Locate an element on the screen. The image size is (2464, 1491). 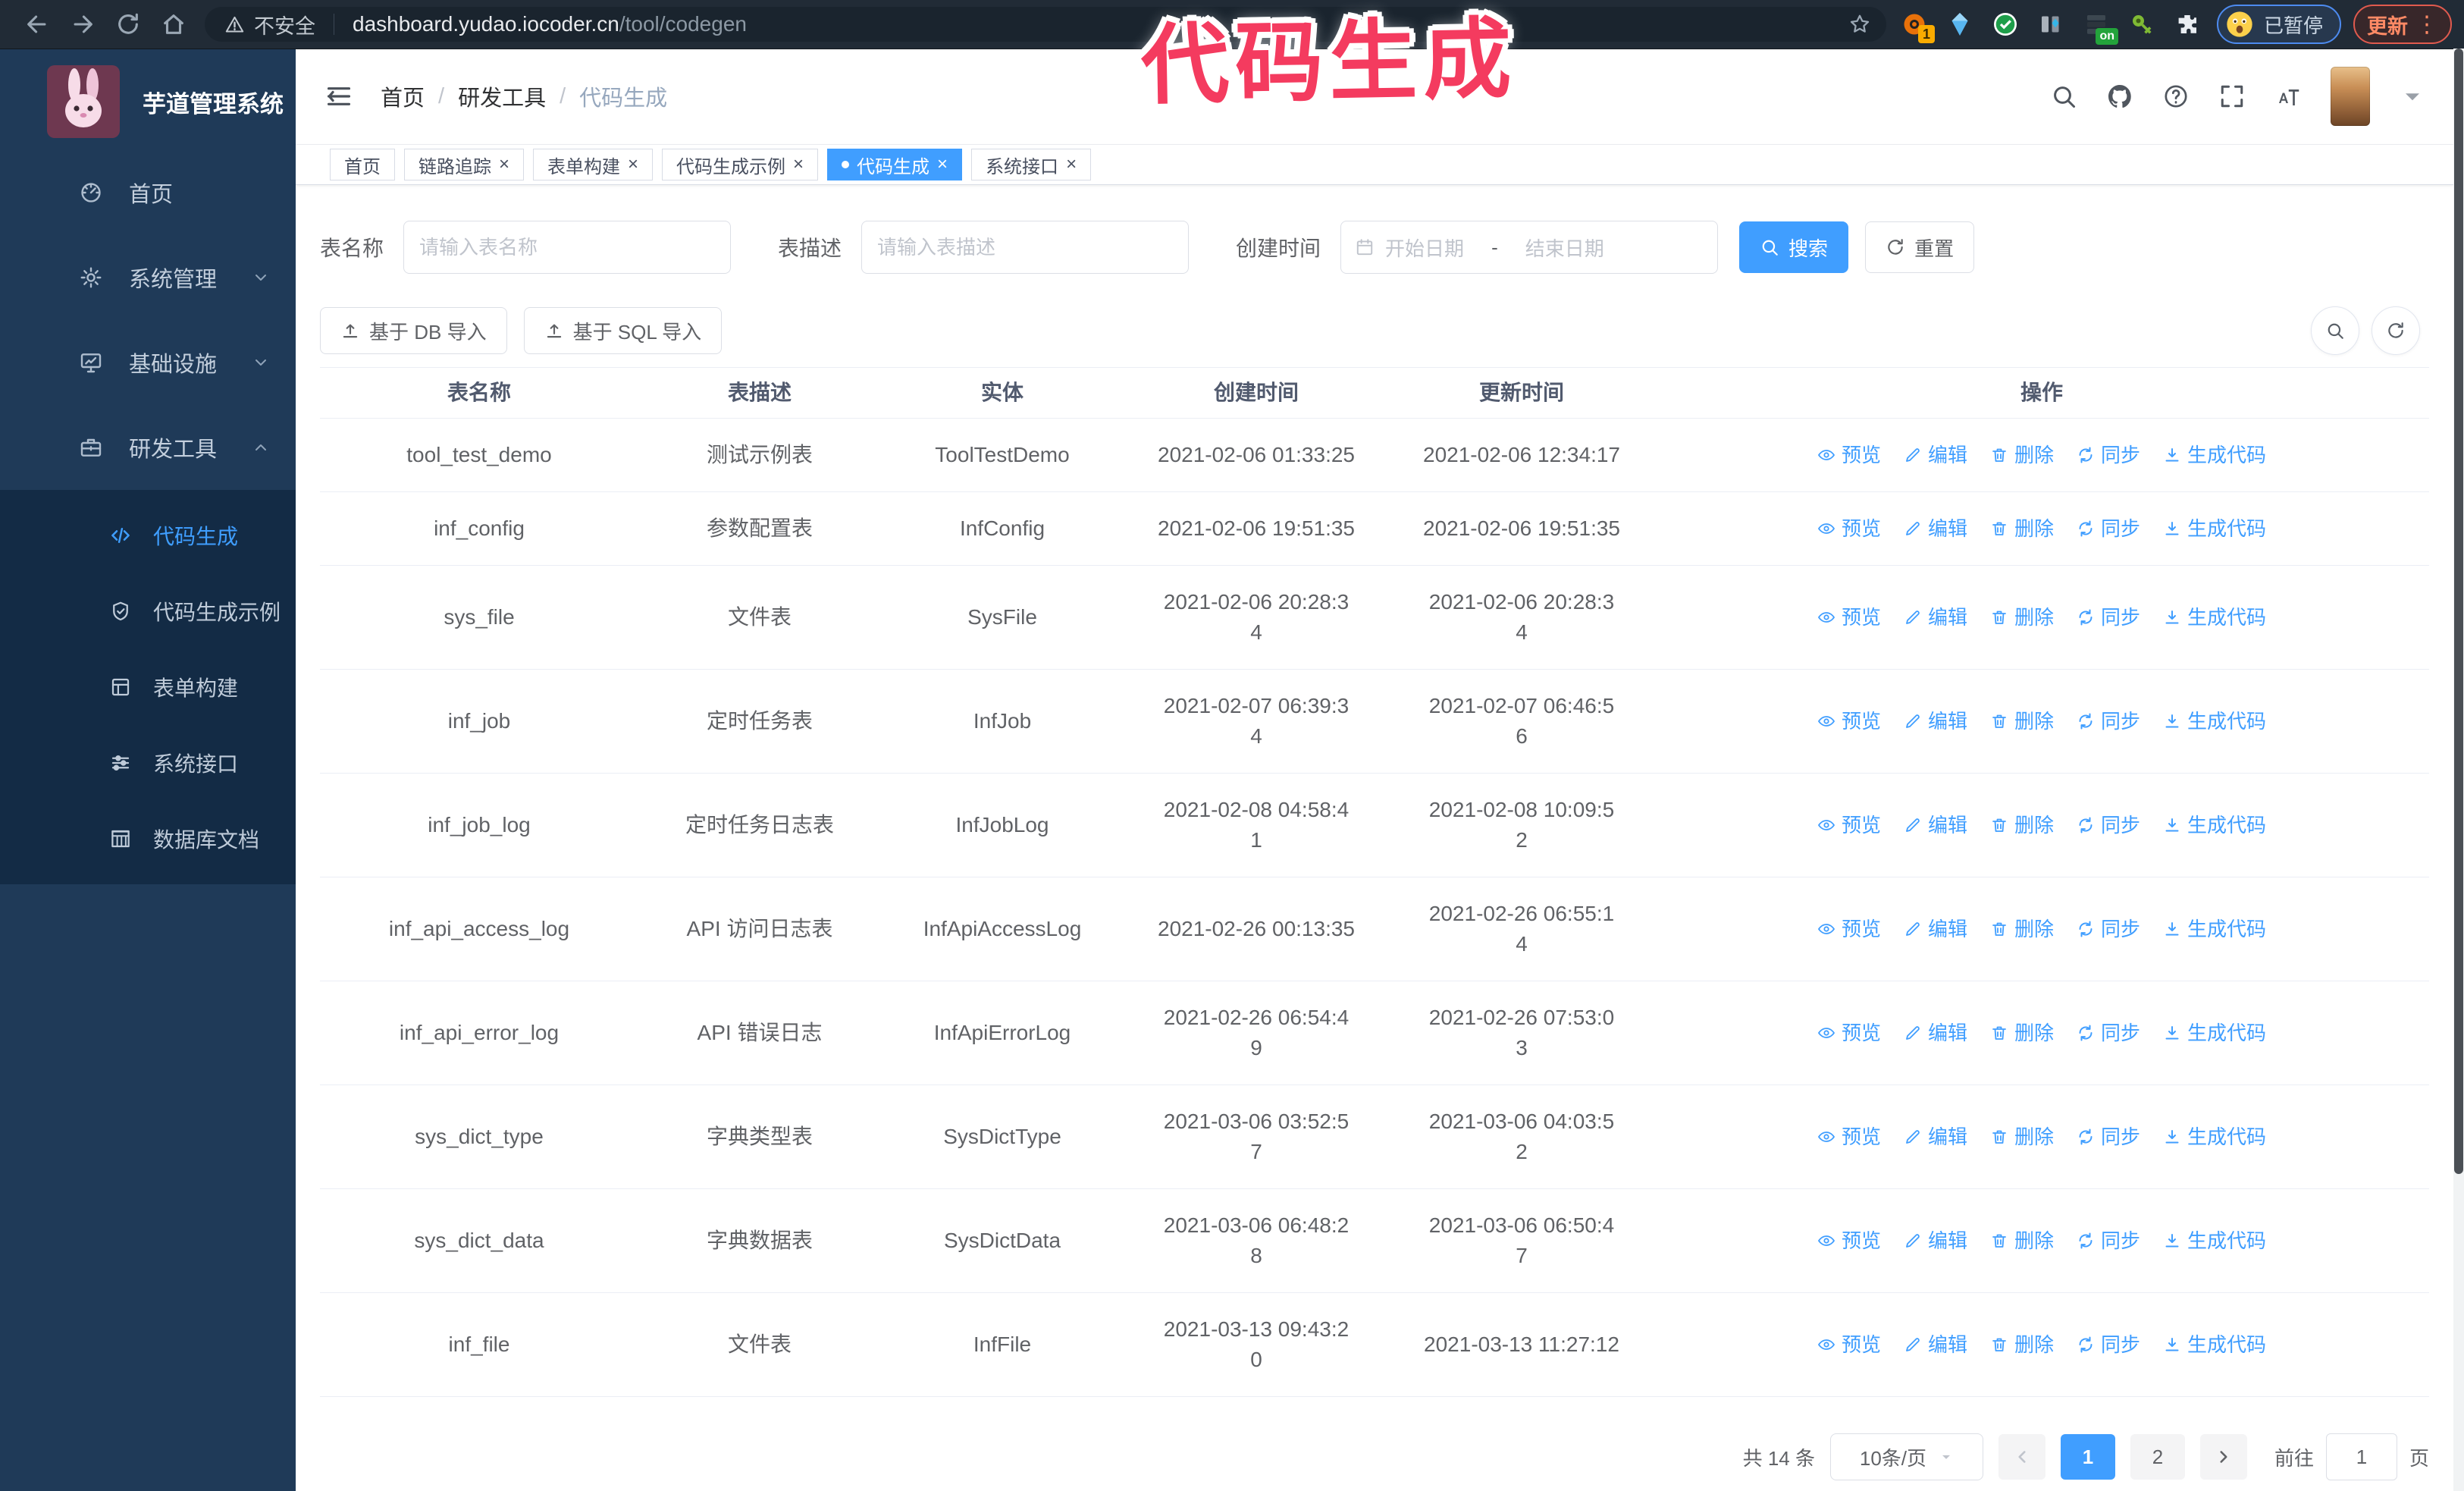
sidebar-subitem-代码生成示例: 代码生成示例 is located at coordinates (148, 611).